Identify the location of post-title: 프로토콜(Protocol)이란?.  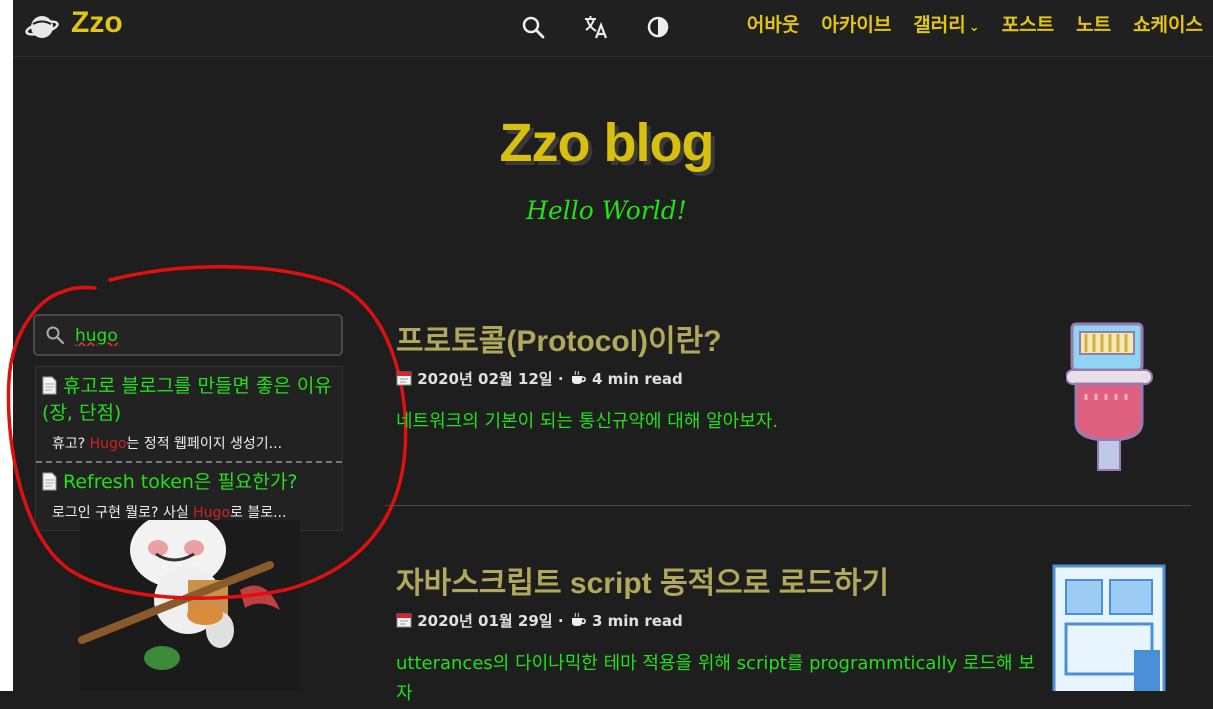
(716, 338).